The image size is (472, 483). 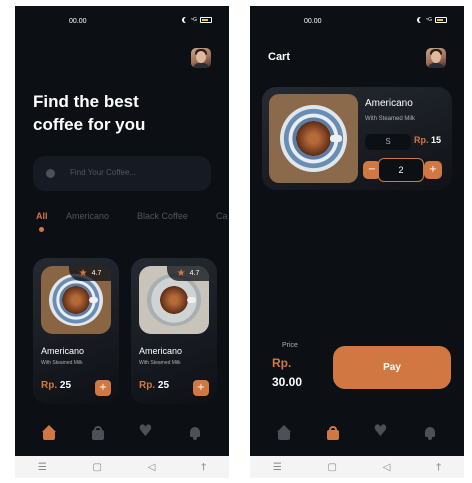 What do you see at coordinates (89, 113) in the screenshot?
I see `page-title: Find the best coffee for you` at bounding box center [89, 113].